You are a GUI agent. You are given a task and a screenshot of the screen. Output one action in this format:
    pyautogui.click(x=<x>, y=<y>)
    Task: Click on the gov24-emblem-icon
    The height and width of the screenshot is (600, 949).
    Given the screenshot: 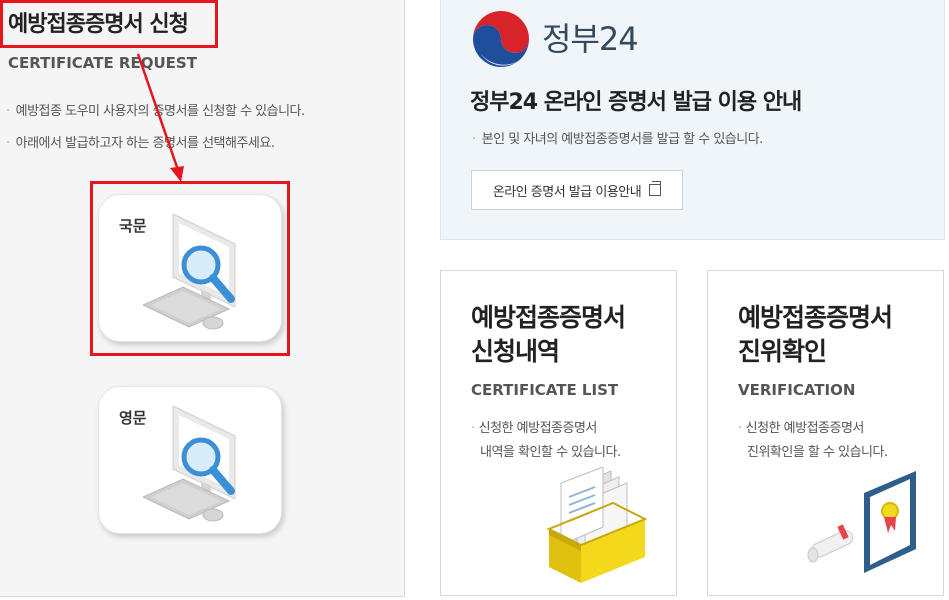 What is the action you would take?
    pyautogui.click(x=501, y=39)
    